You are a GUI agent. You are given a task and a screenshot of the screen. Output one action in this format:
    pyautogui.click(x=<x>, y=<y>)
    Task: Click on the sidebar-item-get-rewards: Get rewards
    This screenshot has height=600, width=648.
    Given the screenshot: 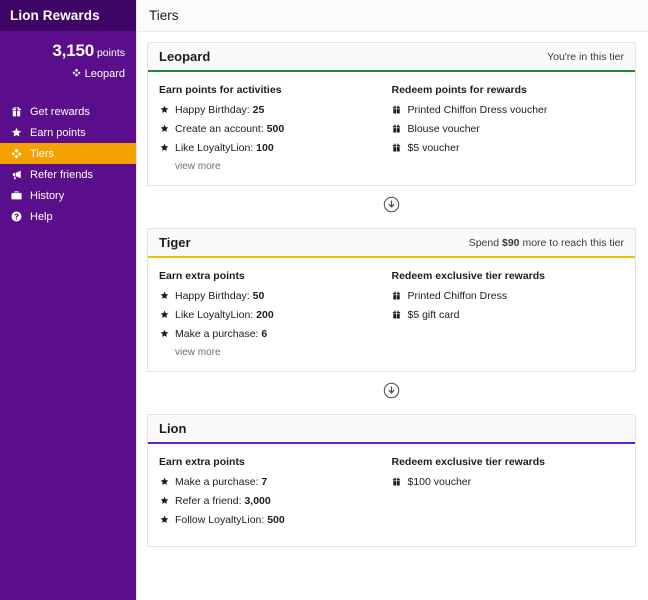 What is the action you would take?
    pyautogui.click(x=68, y=111)
    